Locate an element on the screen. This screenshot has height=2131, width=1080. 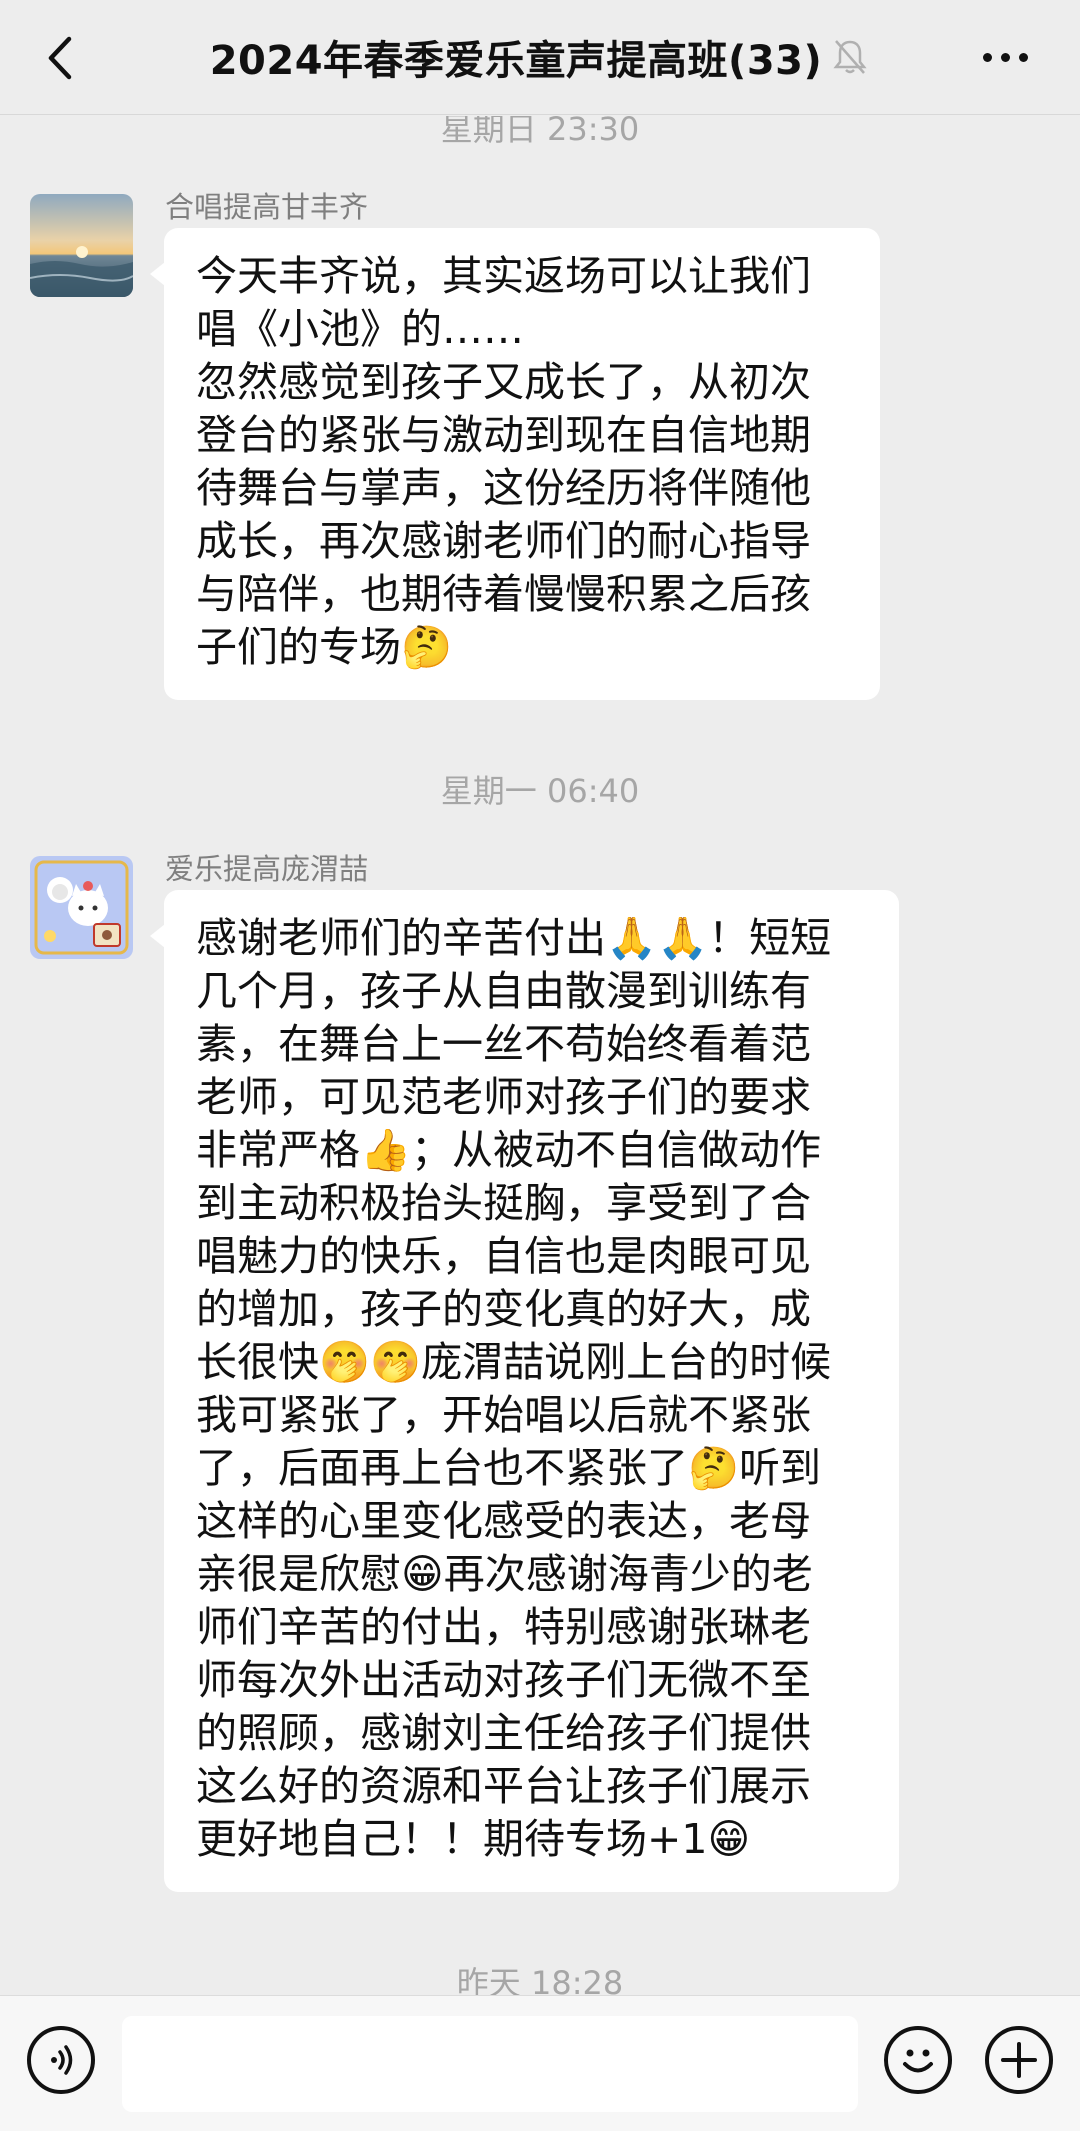
title-group: 2024年春季爱乐童声提高班(33) is located at coordinates (540, 57).